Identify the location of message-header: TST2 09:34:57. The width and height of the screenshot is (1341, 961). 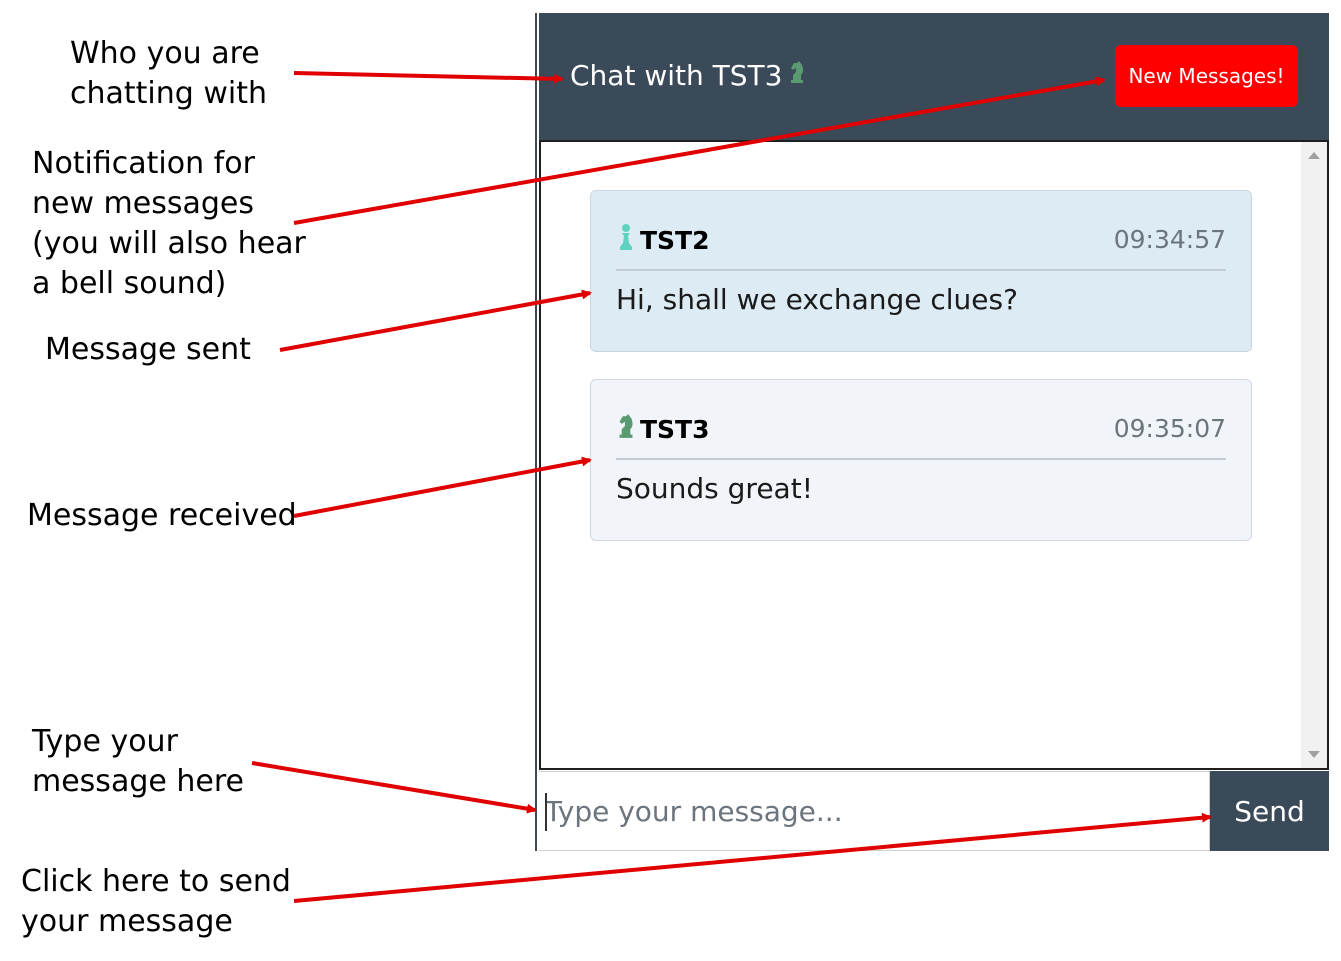
(921, 245).